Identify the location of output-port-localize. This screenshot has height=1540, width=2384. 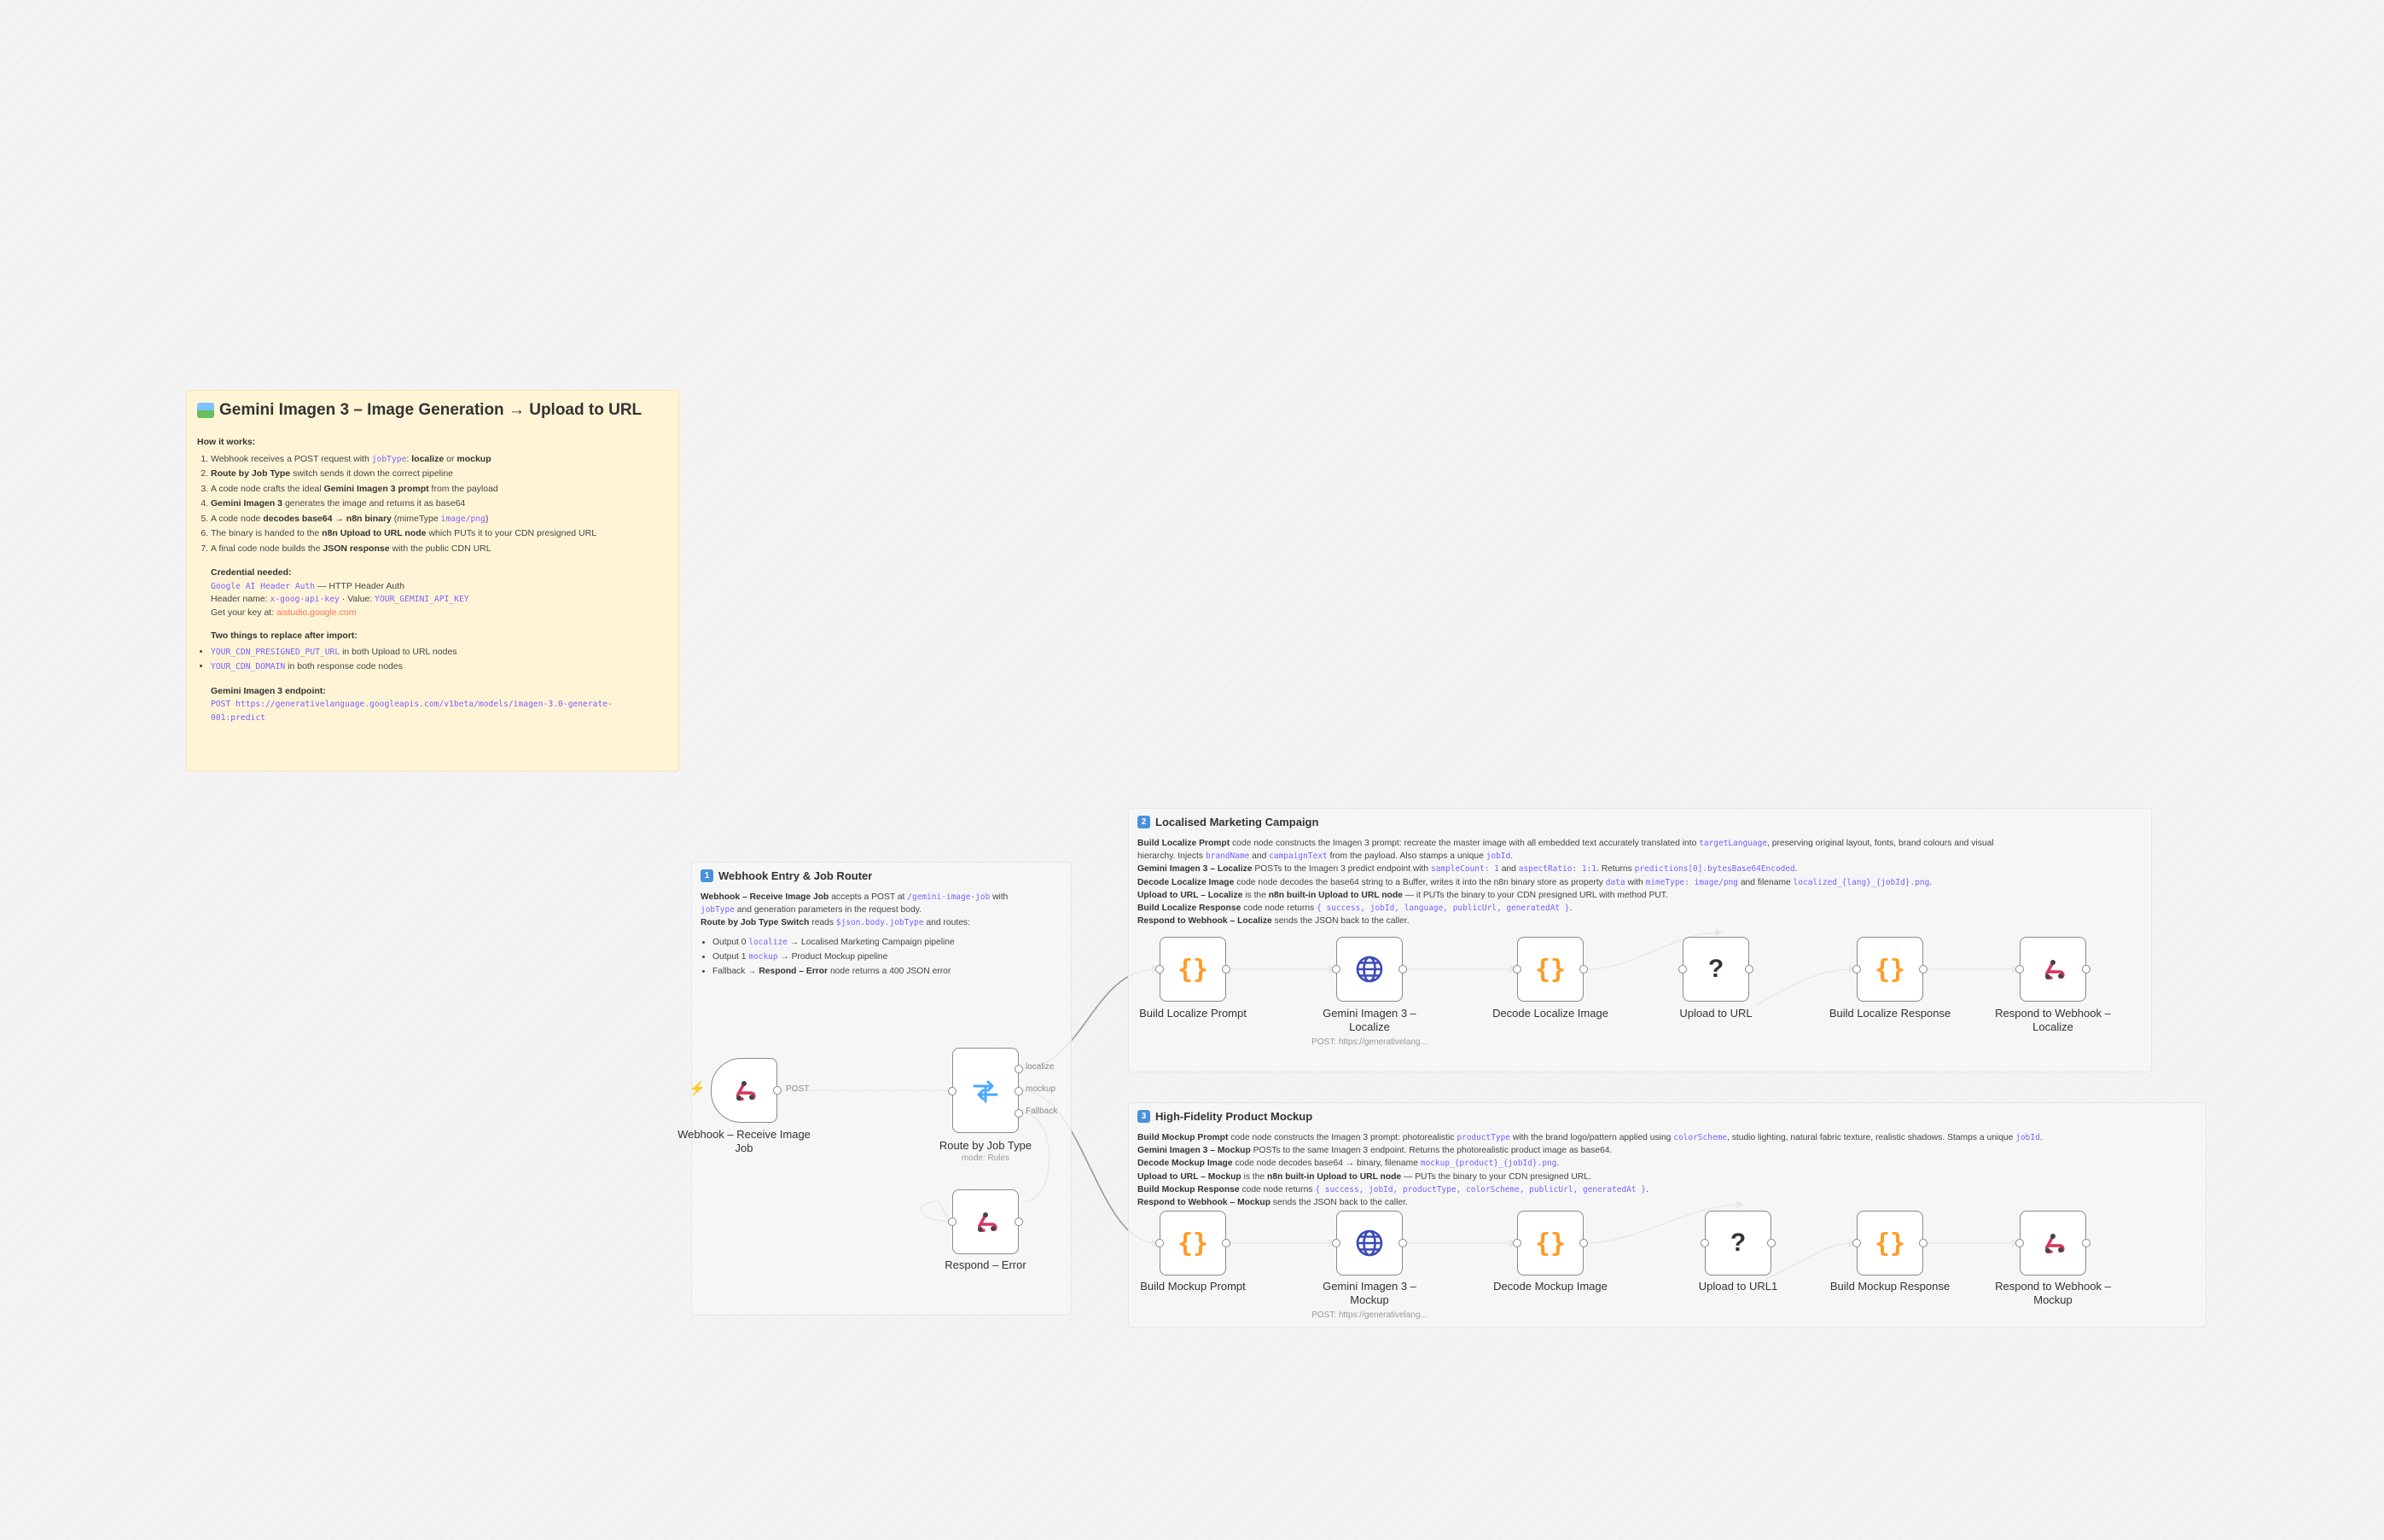
(1019, 1069).